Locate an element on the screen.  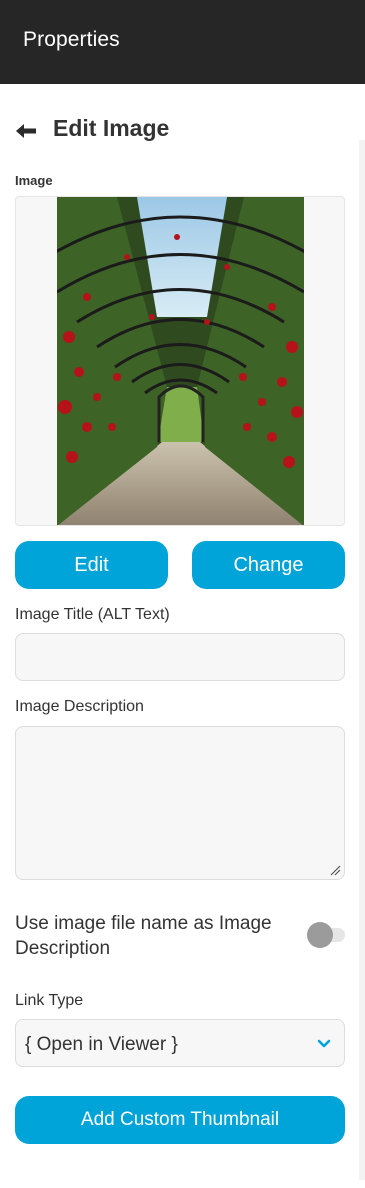
image-description-label: Image Description is located at coordinates (79, 706).